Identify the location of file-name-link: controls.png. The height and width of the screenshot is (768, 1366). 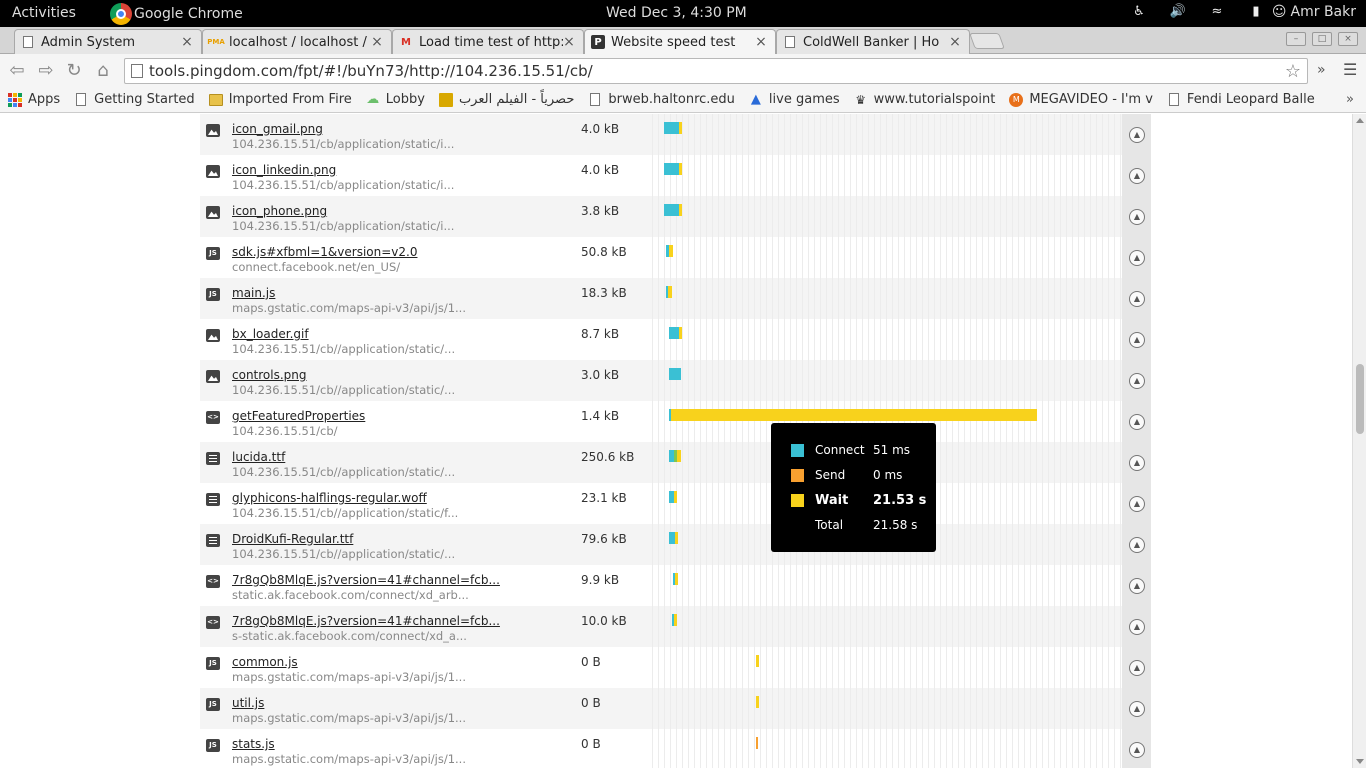
(269, 375).